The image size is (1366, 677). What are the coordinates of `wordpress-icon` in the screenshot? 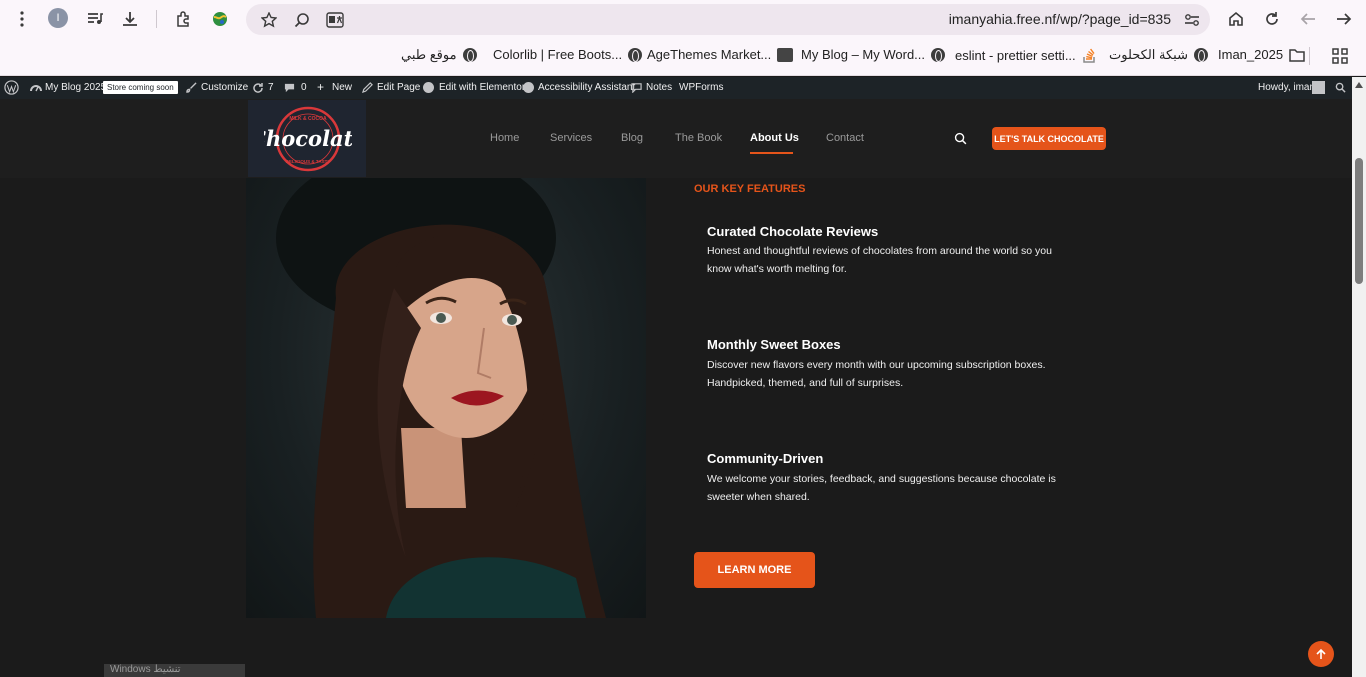 It's located at (11, 87).